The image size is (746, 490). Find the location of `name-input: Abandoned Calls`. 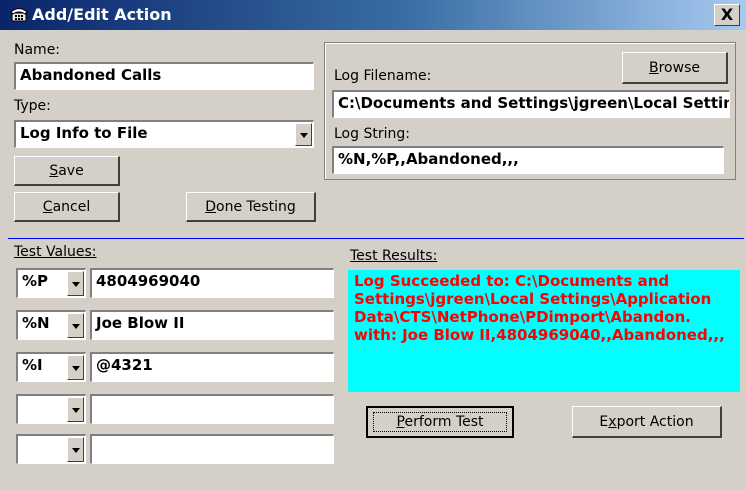

name-input: Abandoned Calls is located at coordinates (164, 76).